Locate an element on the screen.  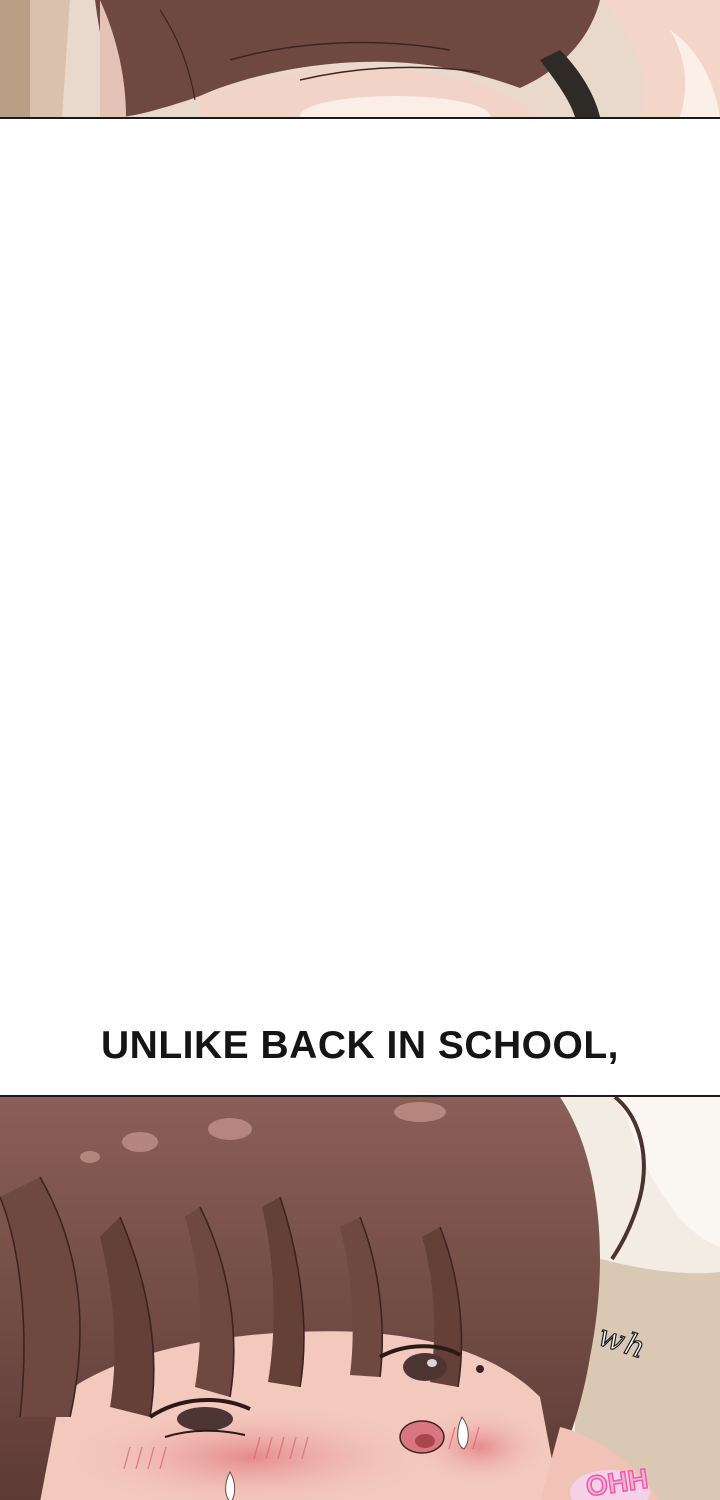
top-panel is located at coordinates (360, 59).